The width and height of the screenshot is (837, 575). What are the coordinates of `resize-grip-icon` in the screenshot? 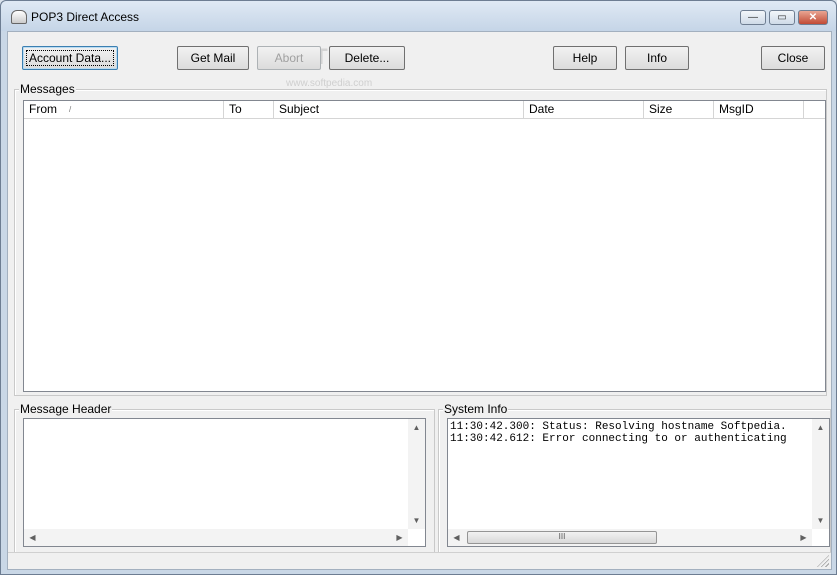 It's located at (823, 561).